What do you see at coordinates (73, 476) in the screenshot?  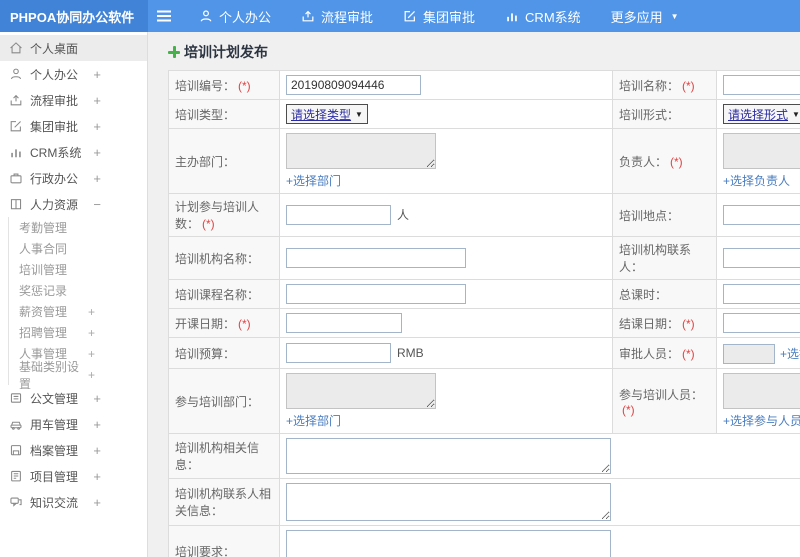 I see `sidebar-item-project: 项目管理 +` at bounding box center [73, 476].